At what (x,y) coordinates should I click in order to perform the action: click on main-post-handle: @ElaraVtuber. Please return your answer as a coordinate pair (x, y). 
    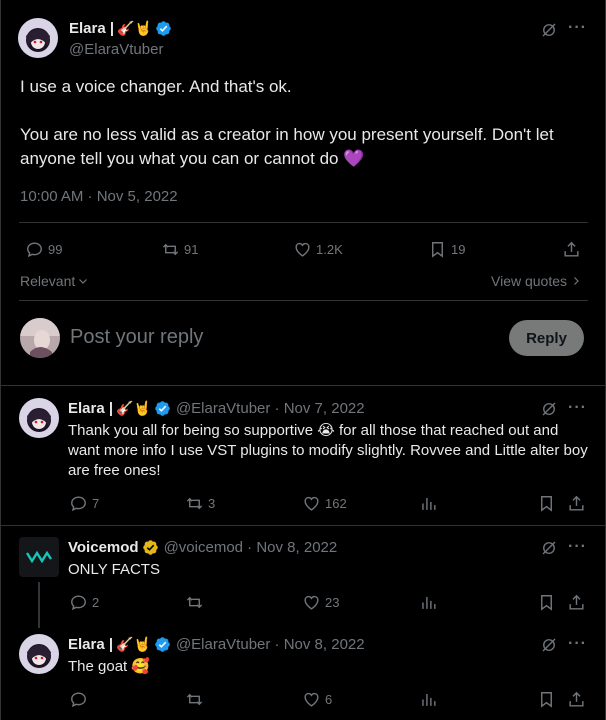
    Looking at the image, I should click on (116, 49).